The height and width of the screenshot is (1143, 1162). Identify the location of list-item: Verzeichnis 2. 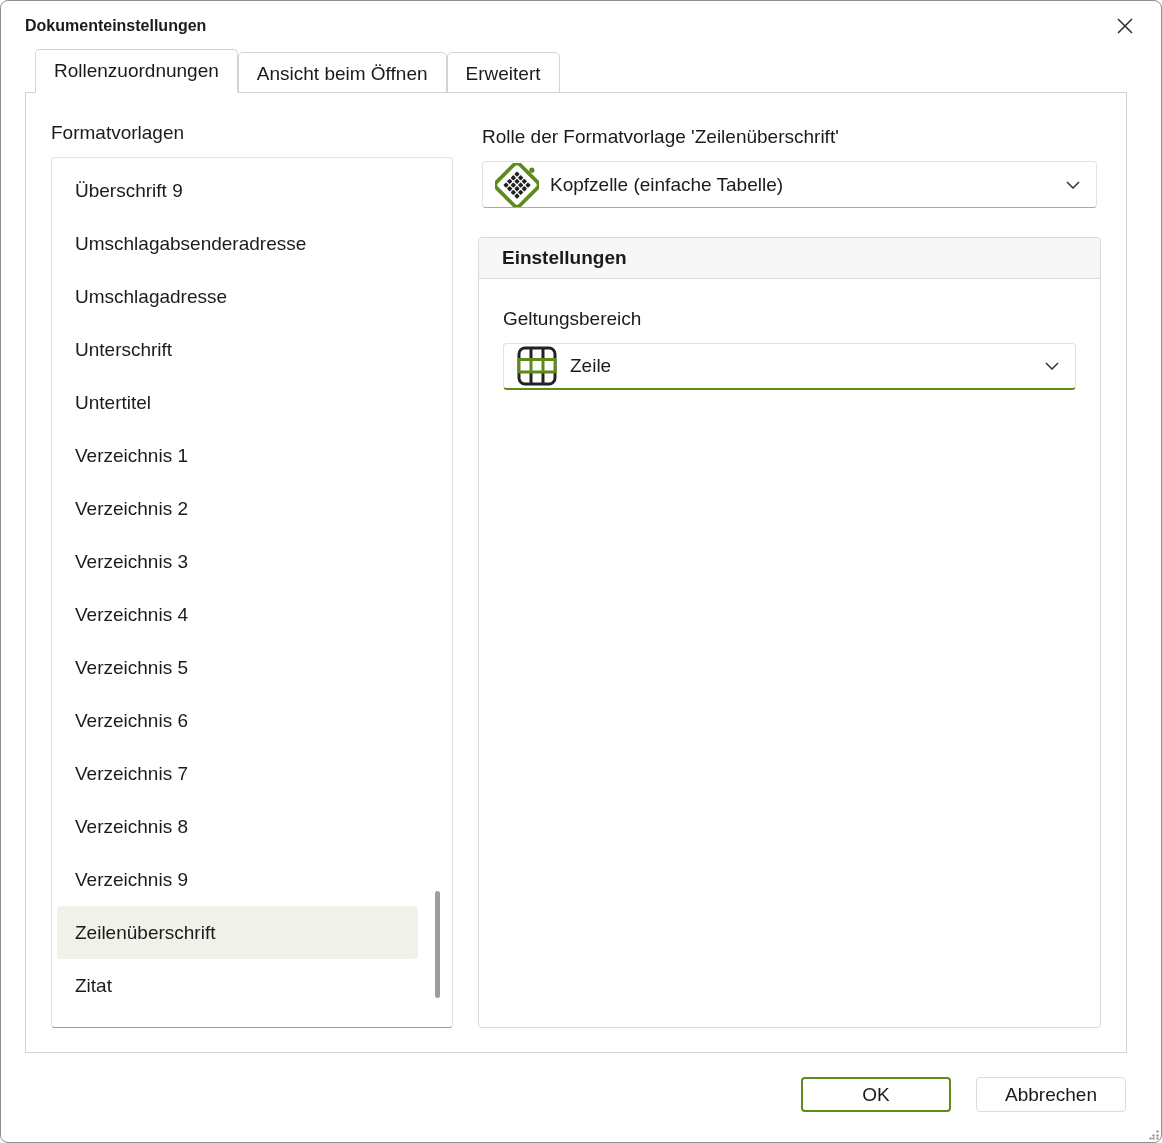
(237, 508).